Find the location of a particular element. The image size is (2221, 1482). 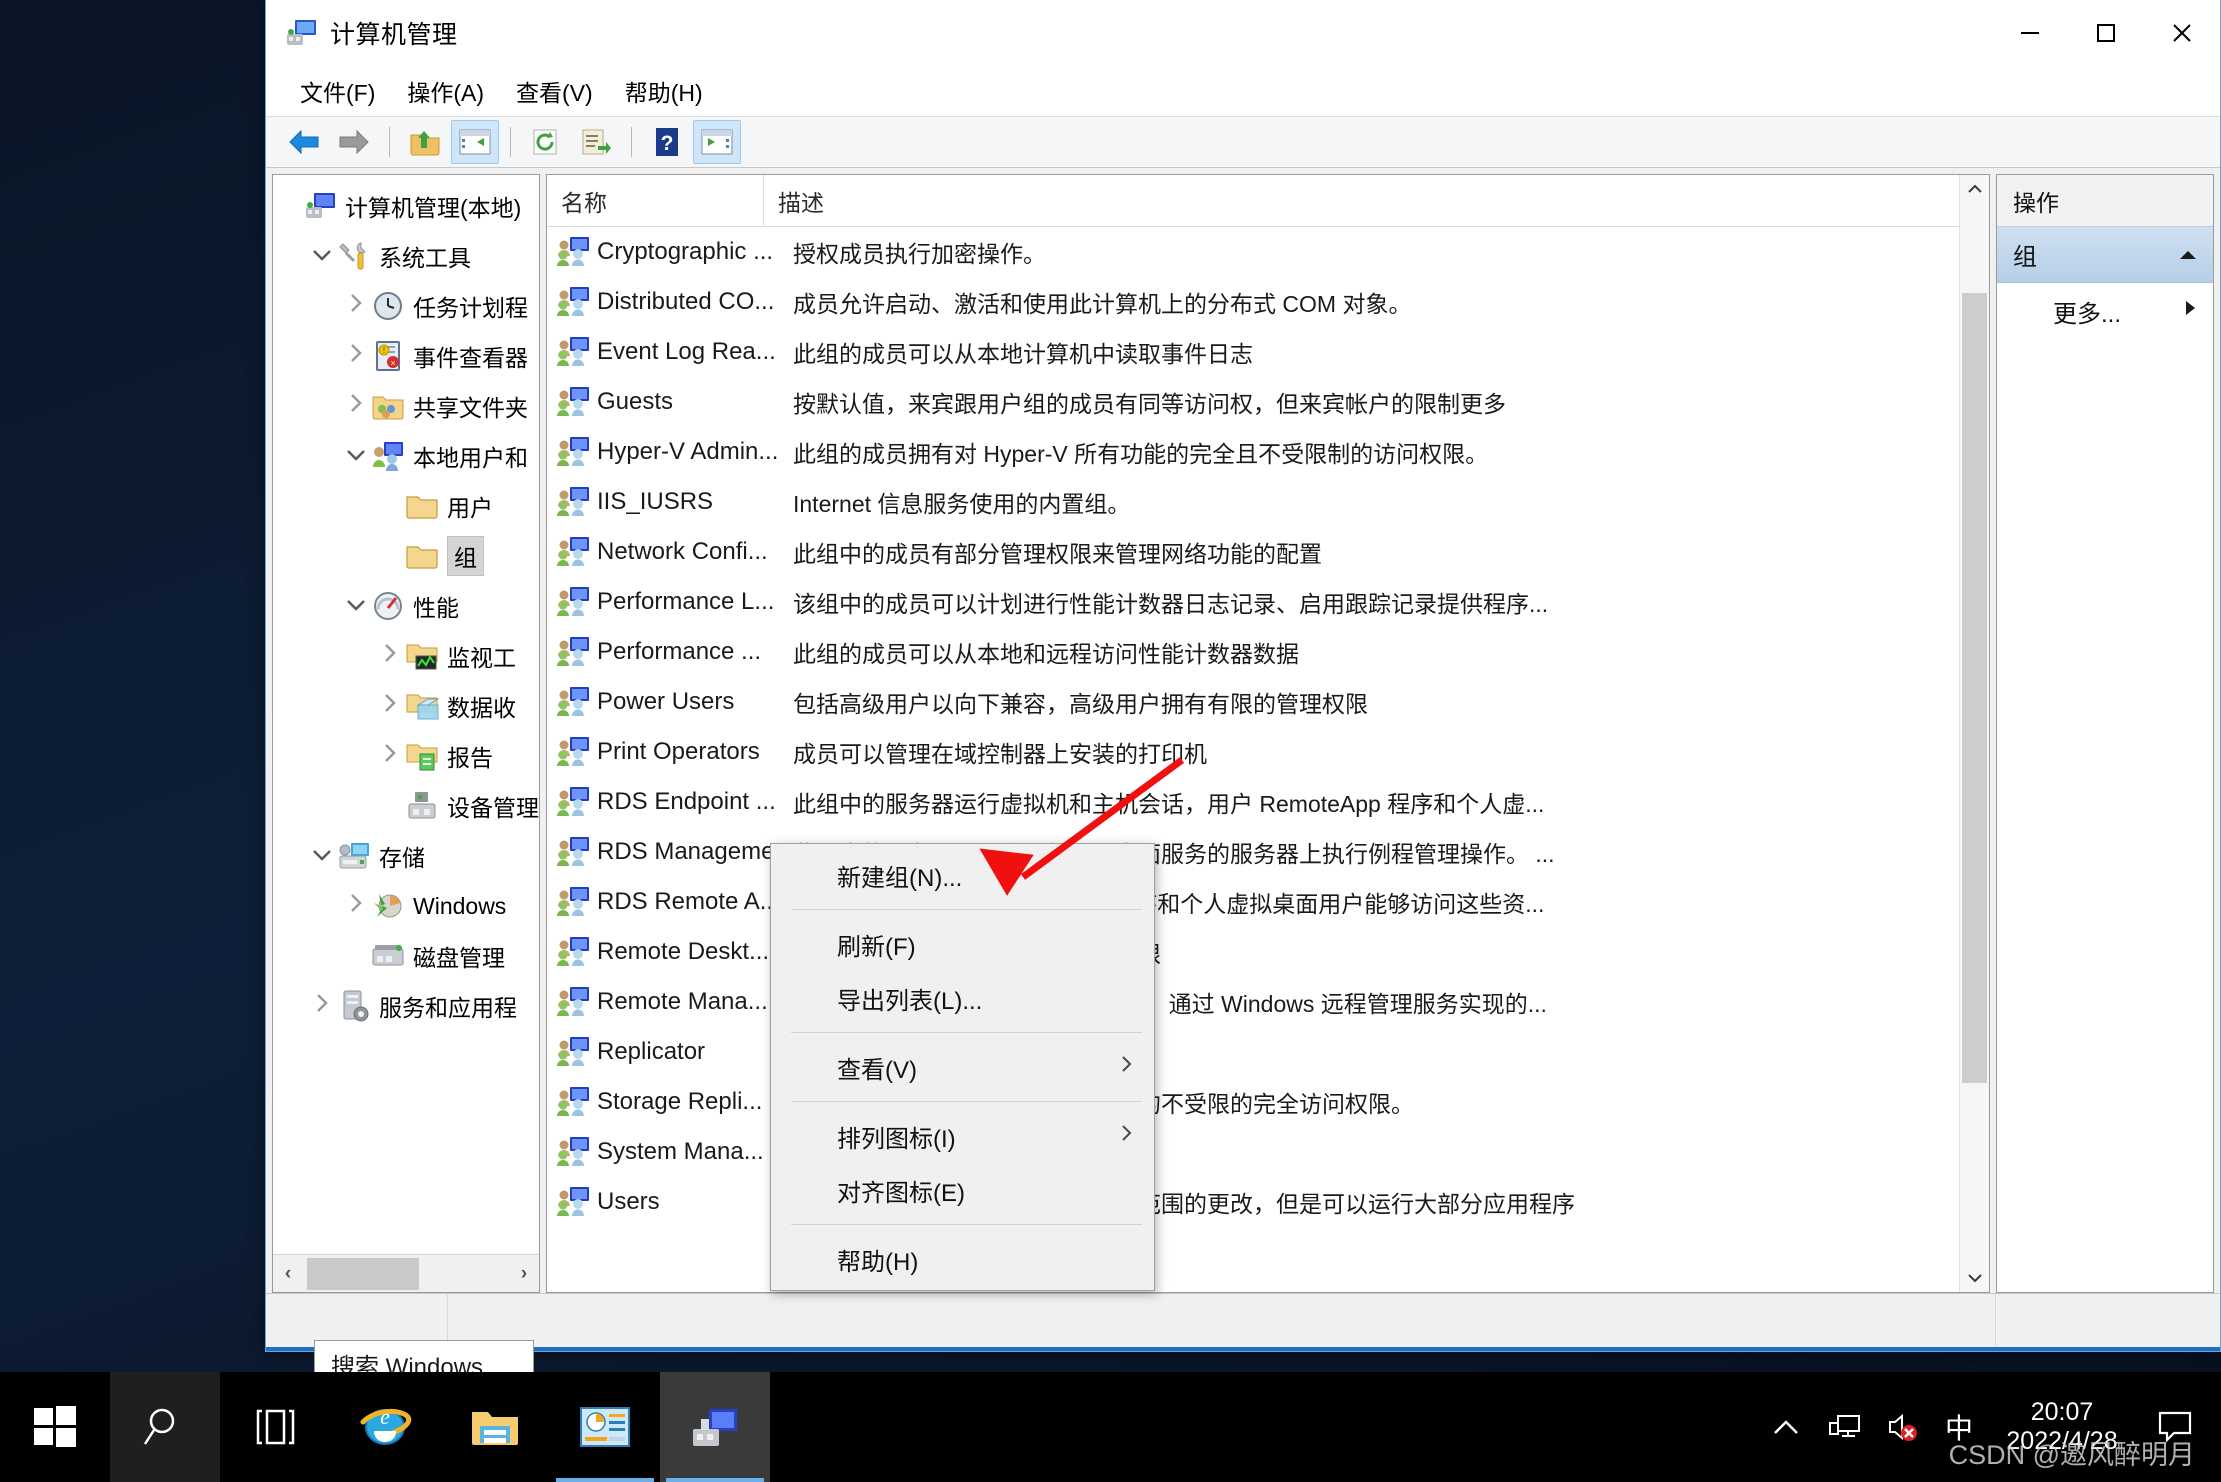

start-button is located at coordinates (55, 1427).